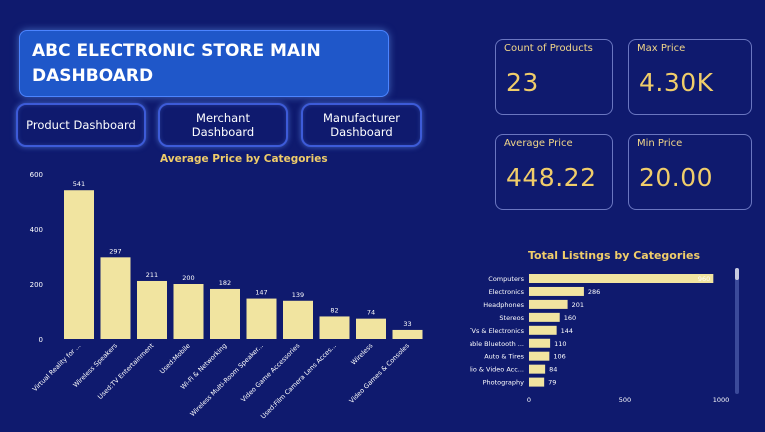 The height and width of the screenshot is (432, 765). Describe the element at coordinates (79, 184) in the screenshot. I see `bar-value-label: 541` at that location.